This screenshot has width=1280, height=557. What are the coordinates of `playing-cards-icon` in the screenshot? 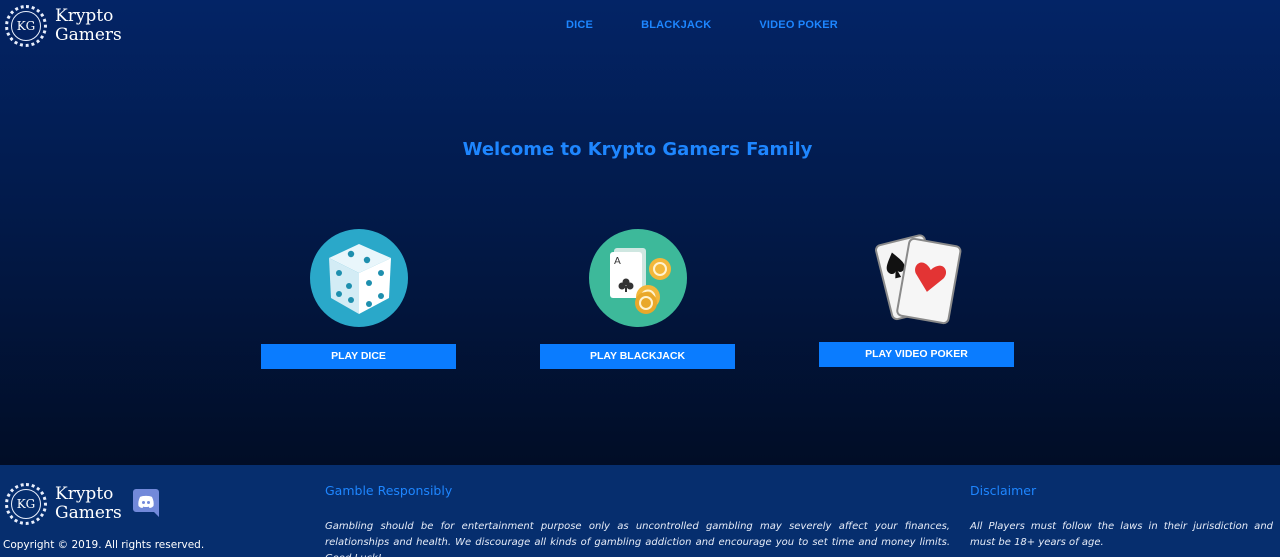 It's located at (917, 276).